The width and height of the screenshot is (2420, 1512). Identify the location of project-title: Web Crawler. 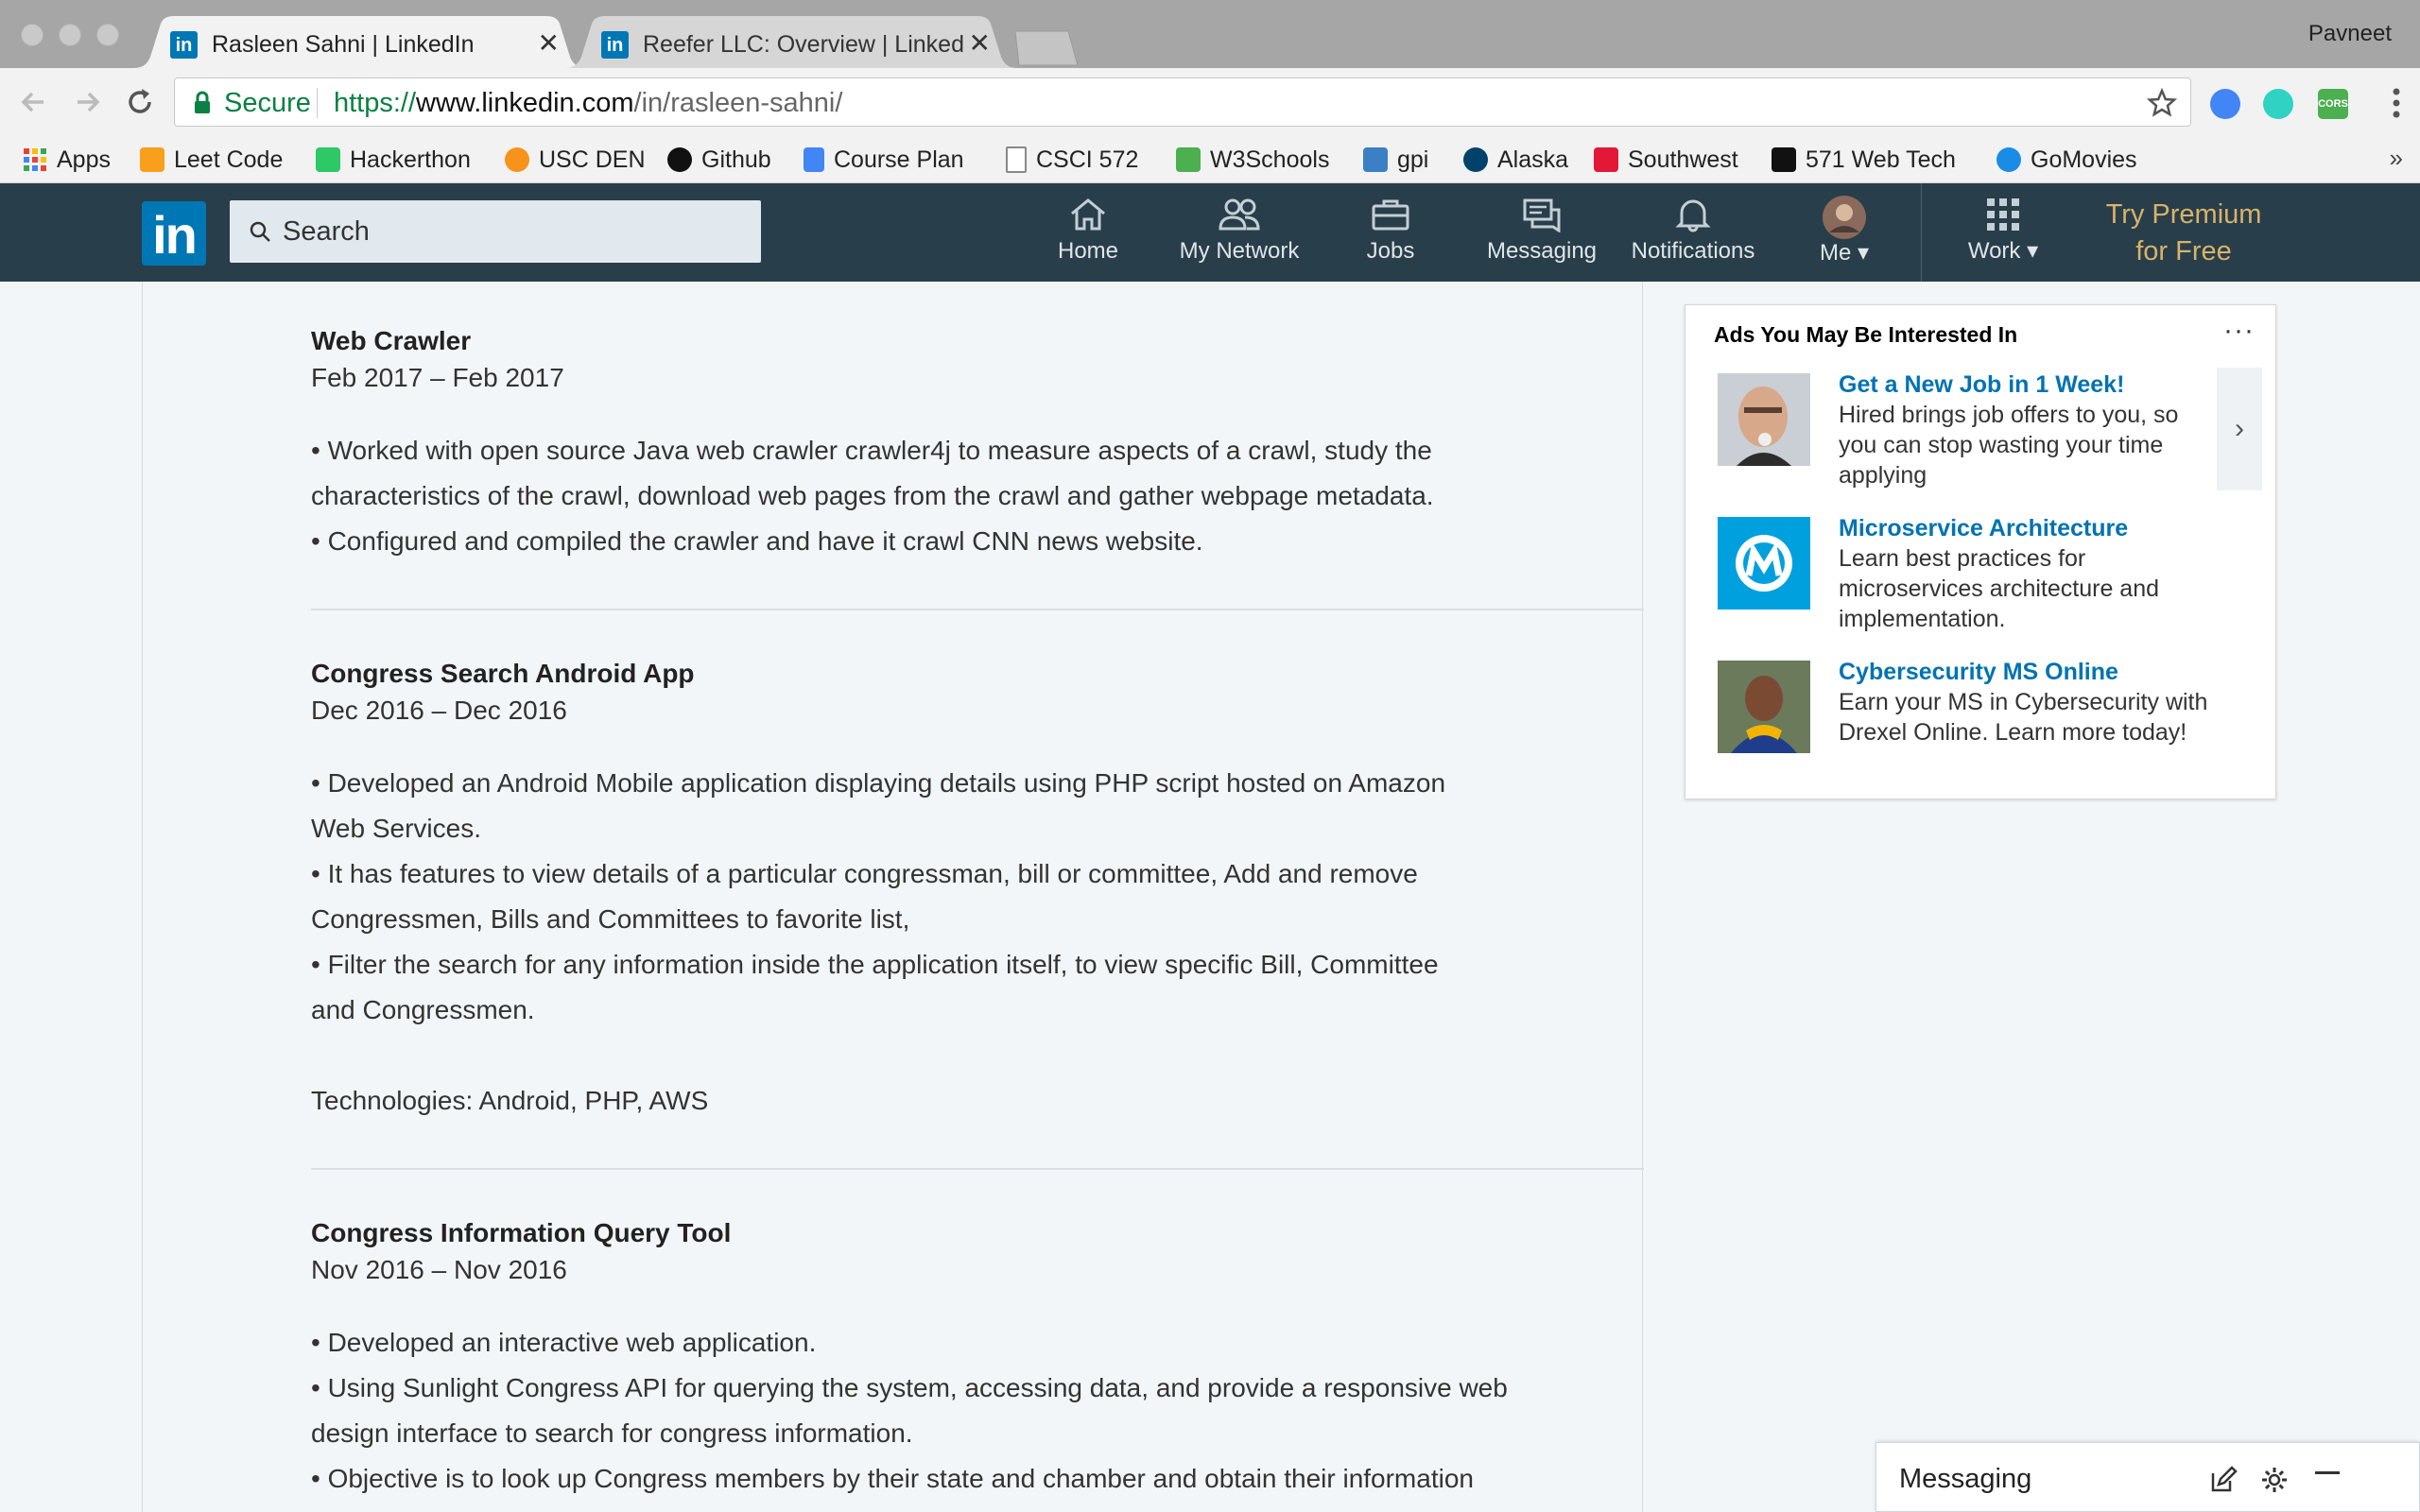
(391, 340).